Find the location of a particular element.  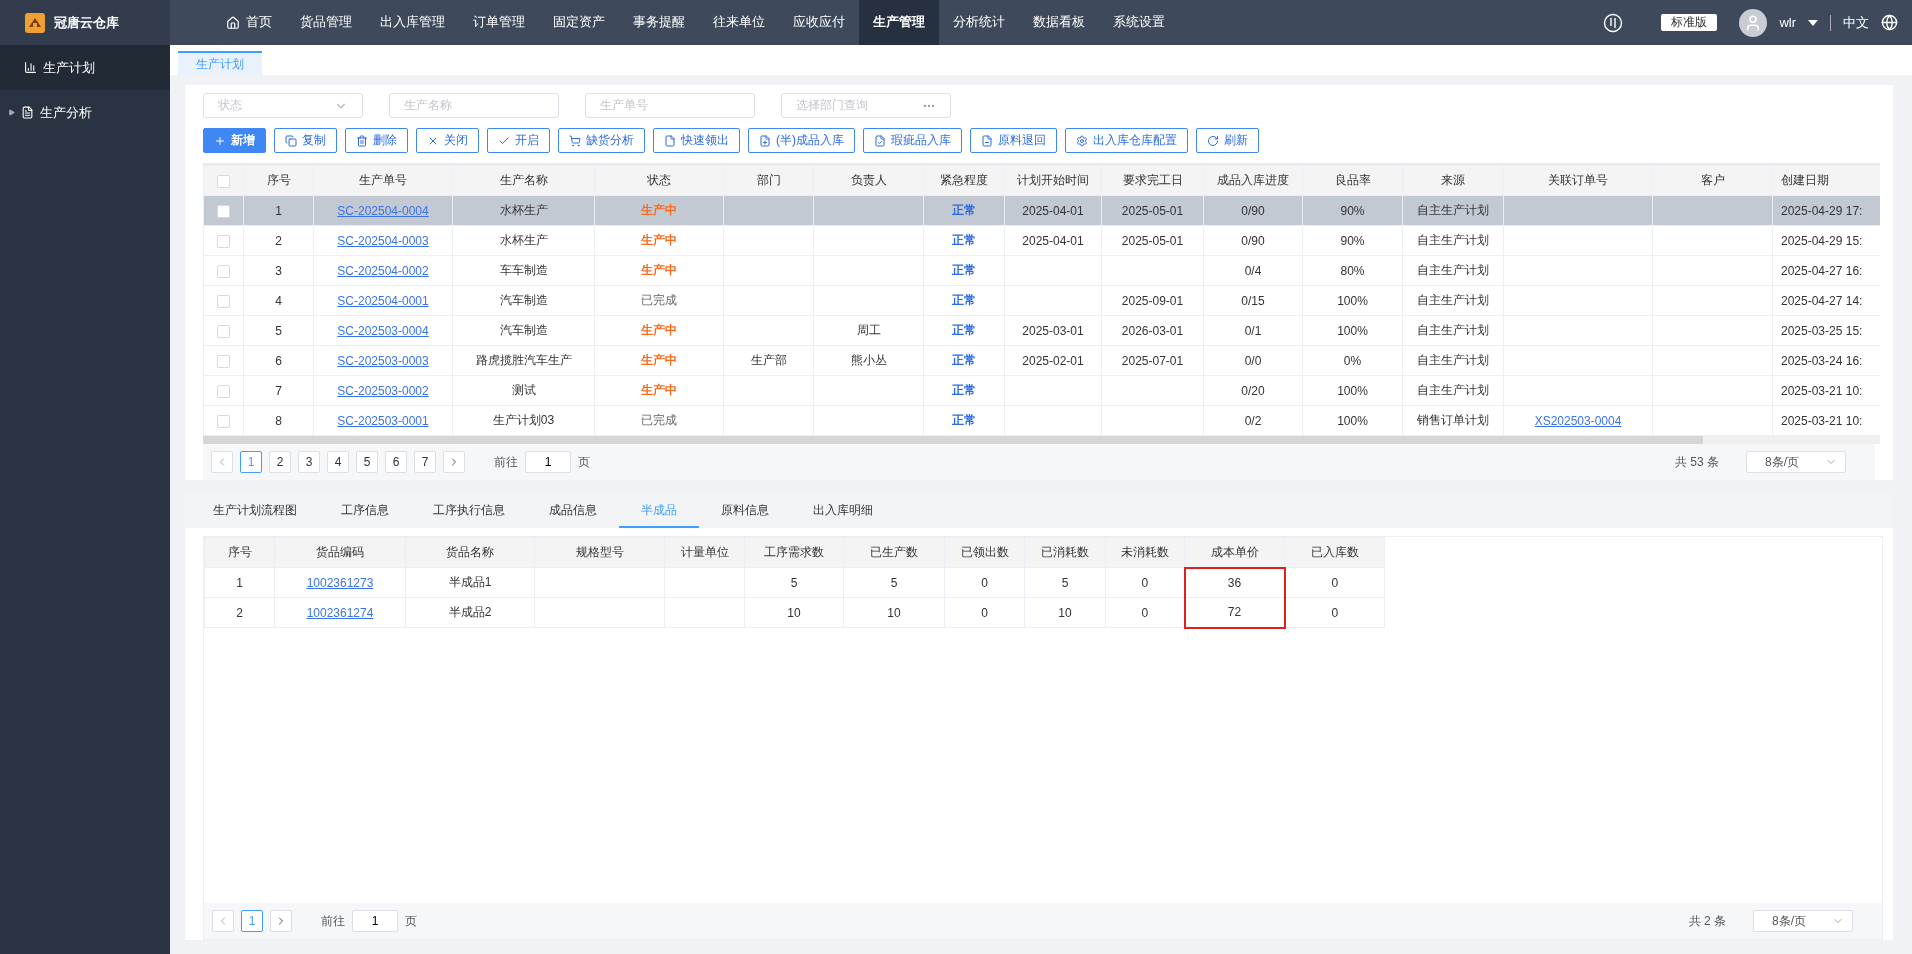

globe-icon is located at coordinates (1889, 22).